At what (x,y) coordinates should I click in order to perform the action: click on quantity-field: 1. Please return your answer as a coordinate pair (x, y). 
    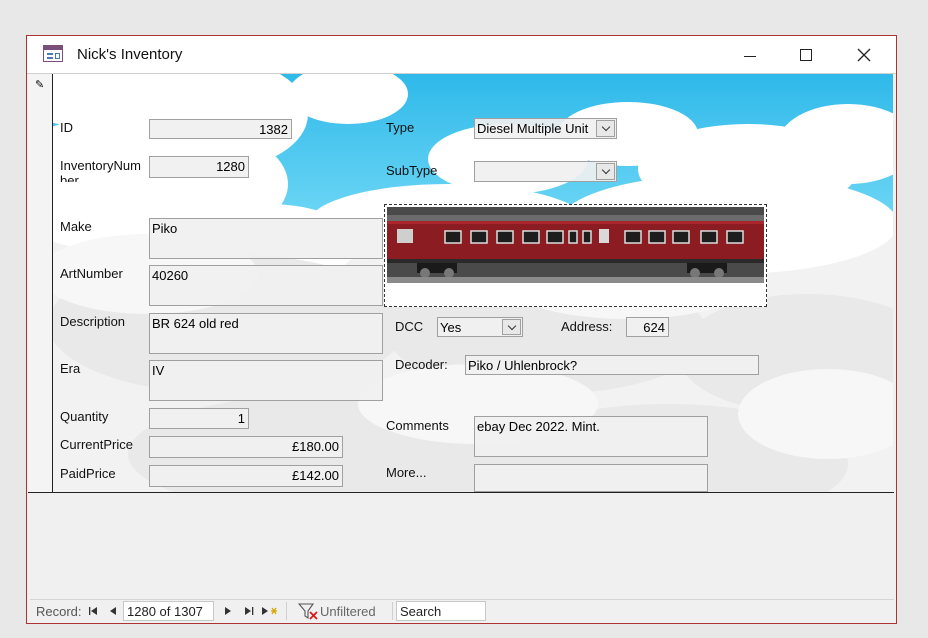
    Looking at the image, I should click on (199, 418).